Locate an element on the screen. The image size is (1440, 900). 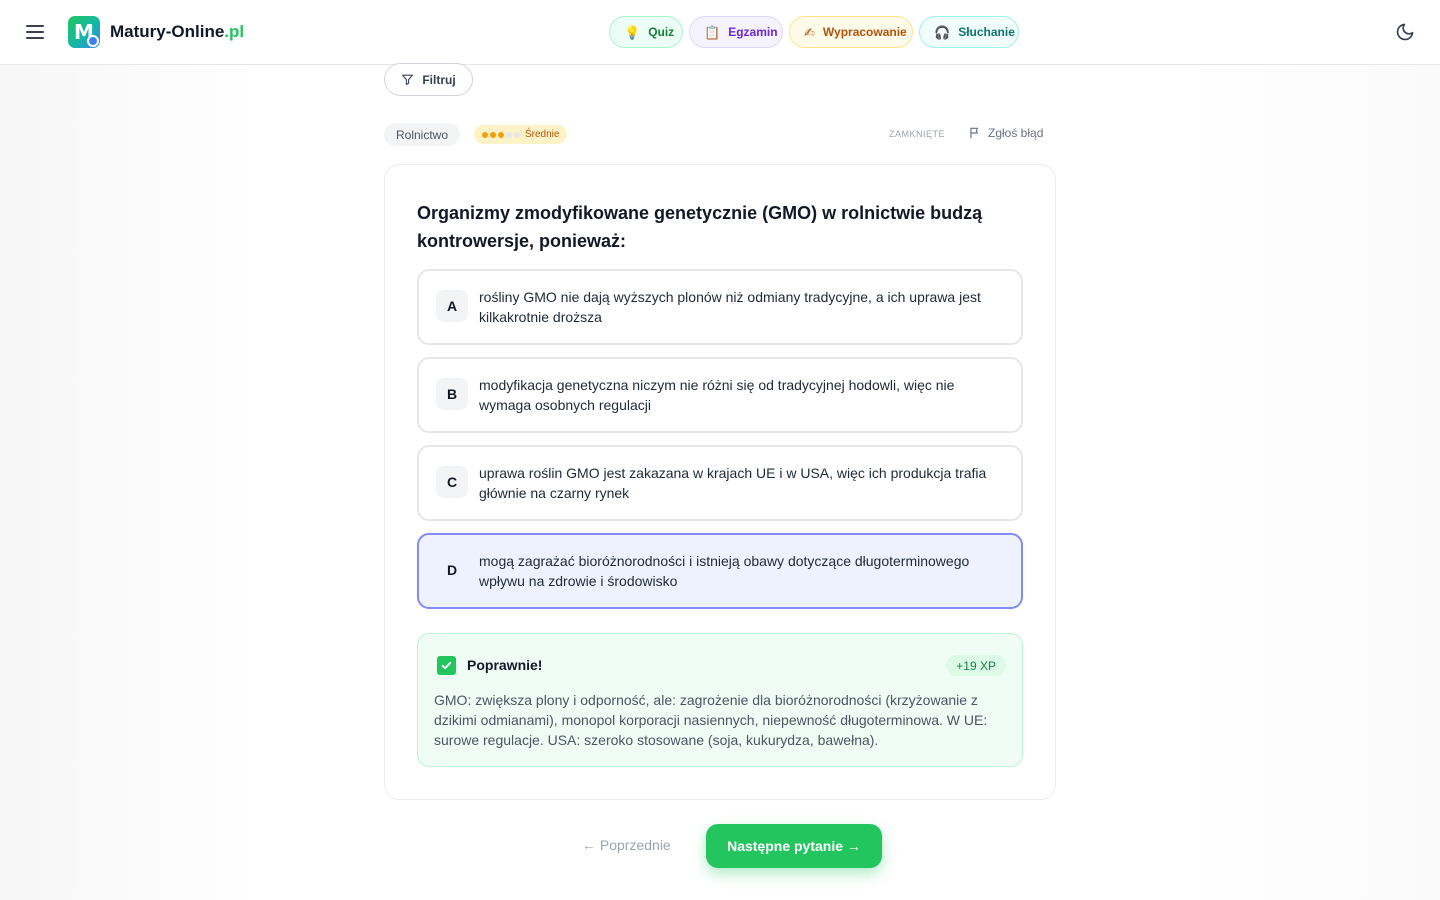
clipboard-icon: 📋 is located at coordinates (712, 32).